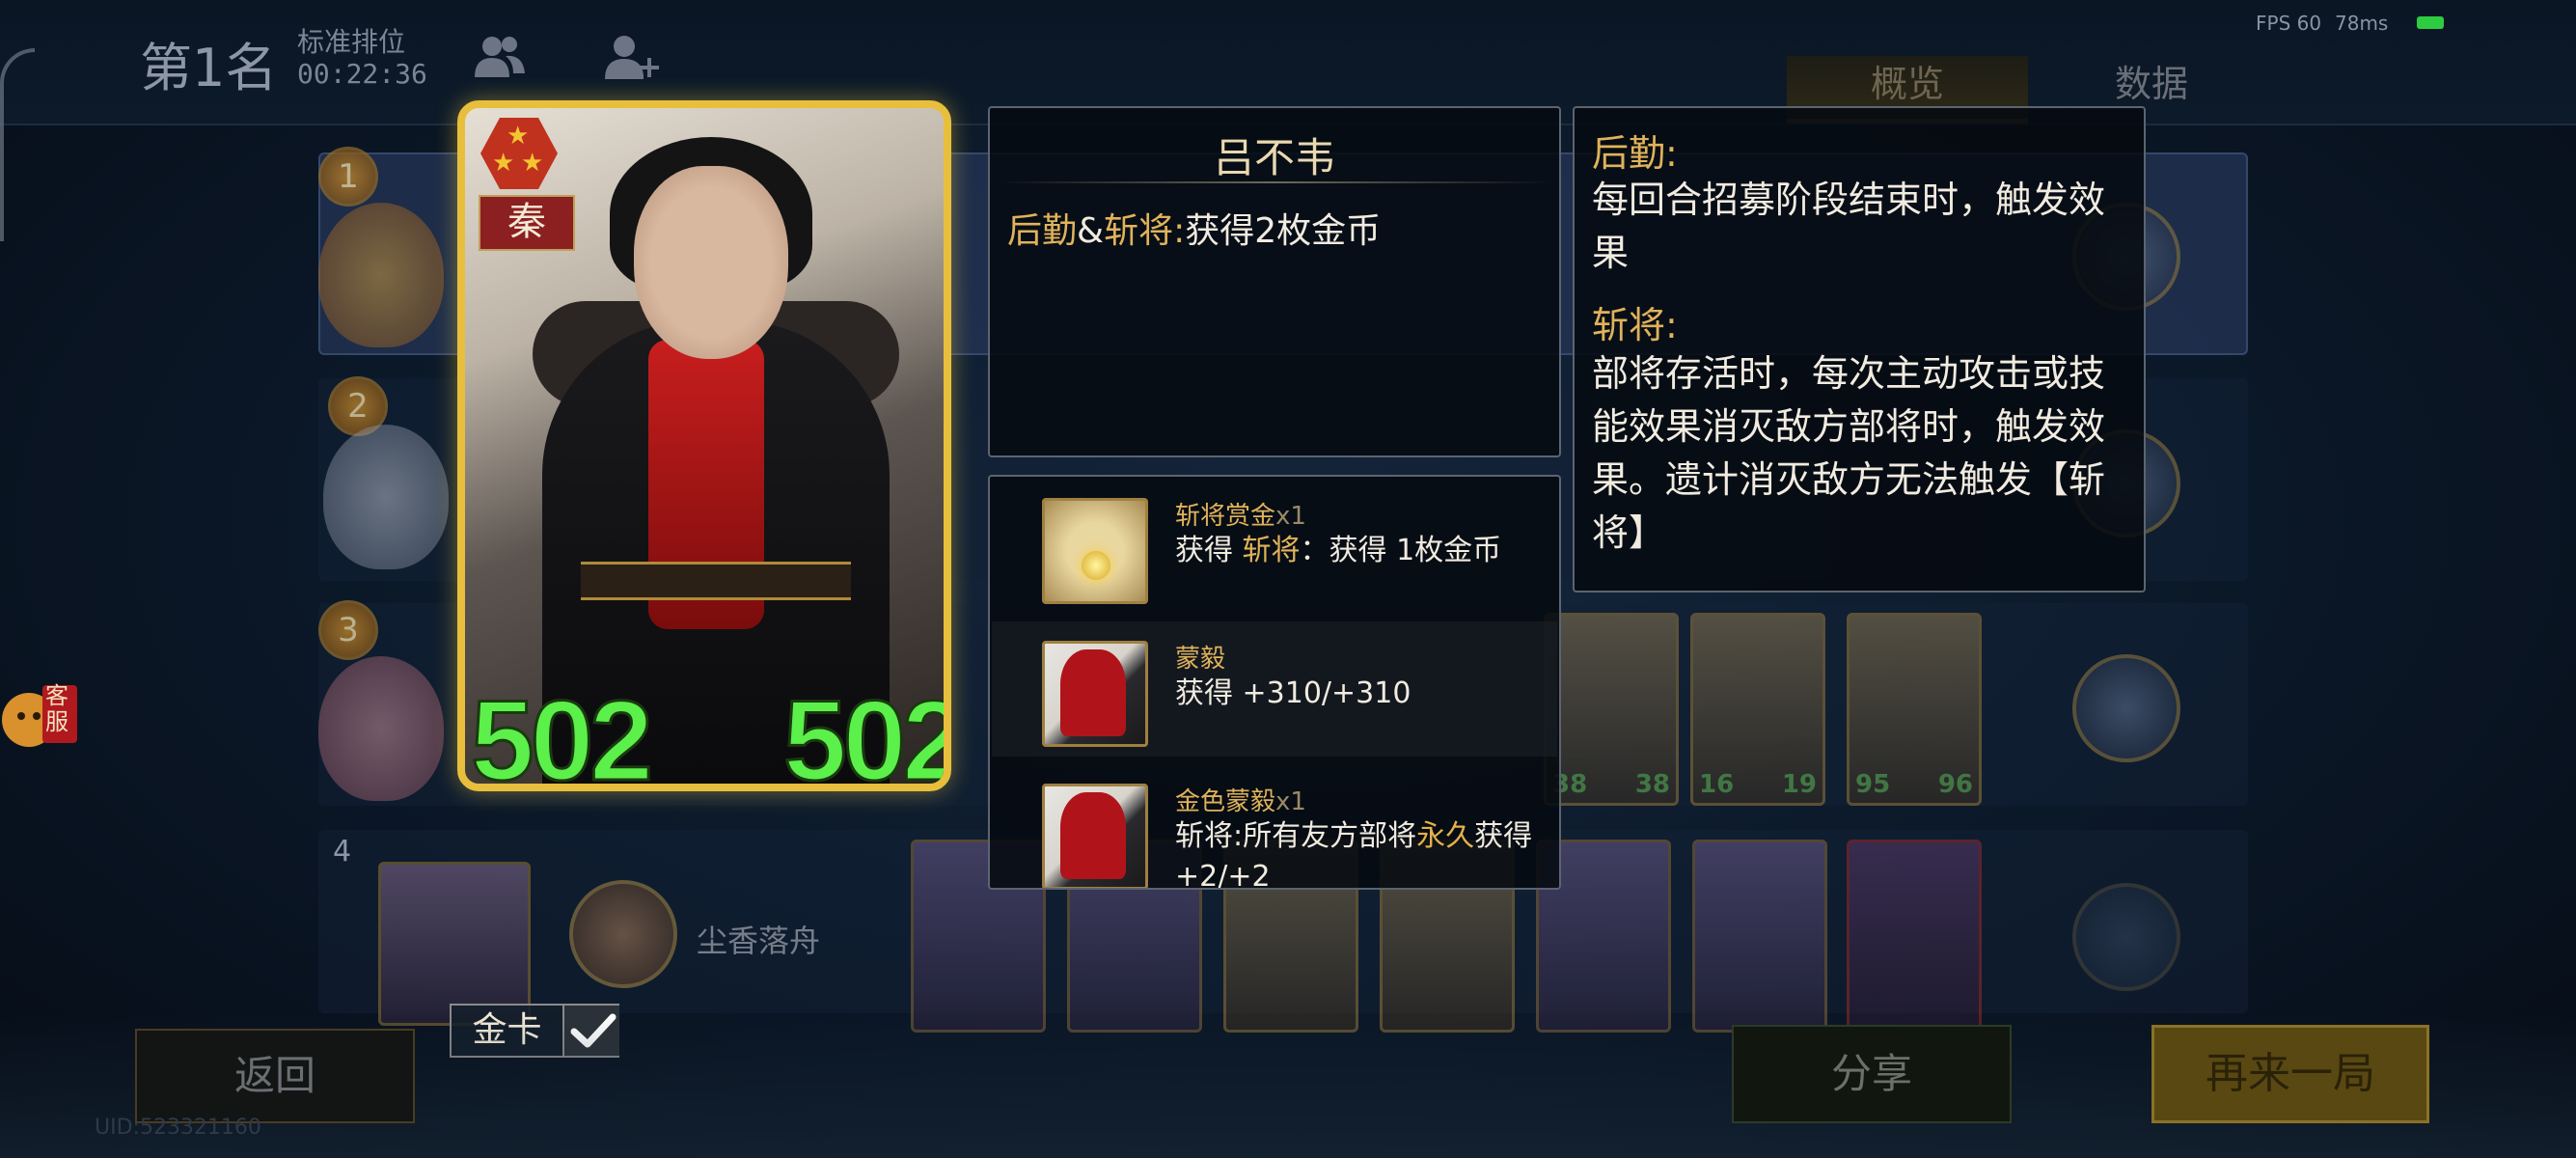 This screenshot has height=1158, width=2576. I want to click on list-item: 斩将赏金x1 获得 斩将：获得 1枚金币, so click(1274, 546).